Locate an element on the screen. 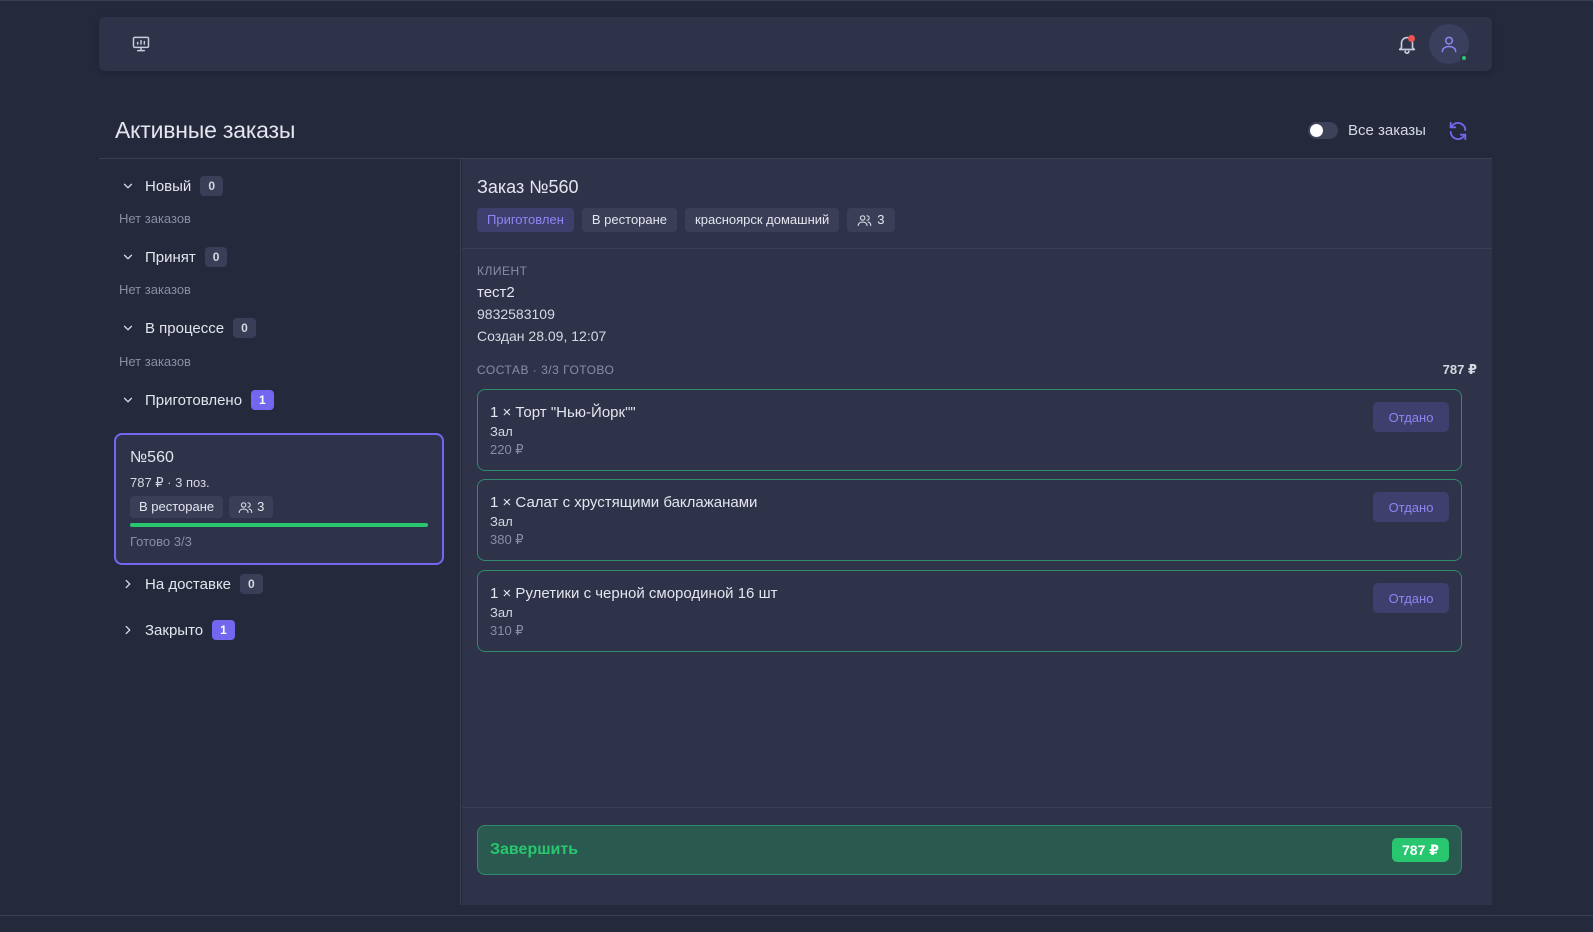 This screenshot has width=1593, height=932. order-meta: 787 ₽ · 3 поз. is located at coordinates (170, 482).